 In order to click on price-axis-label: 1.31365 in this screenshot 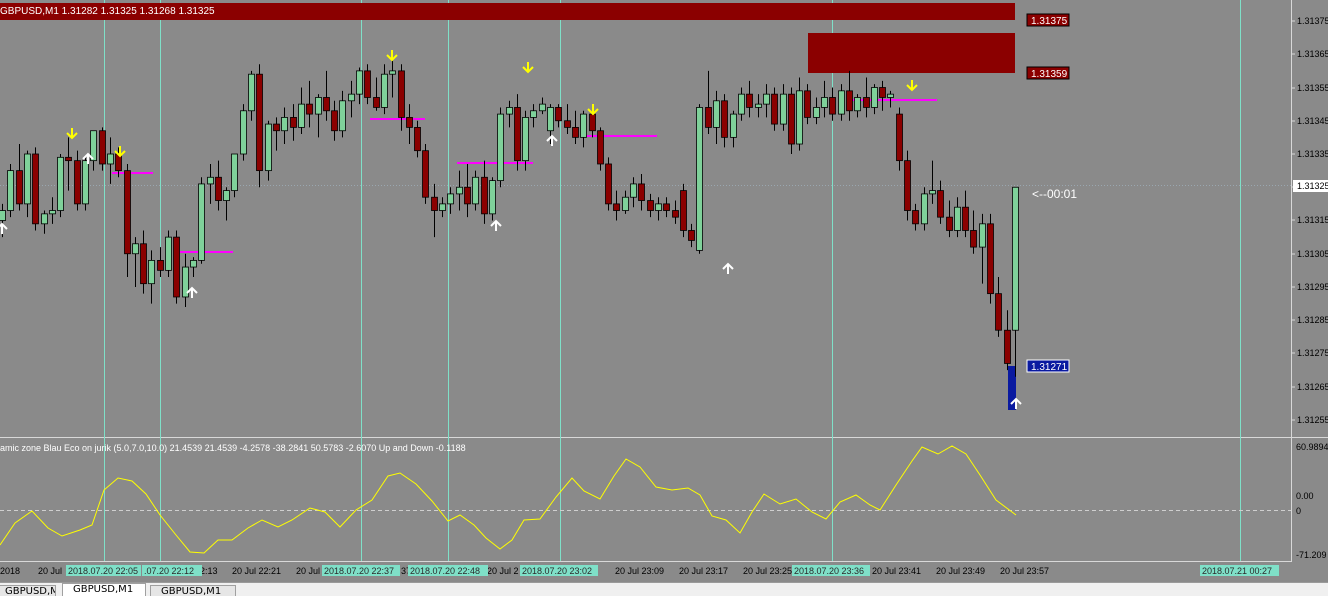, I will do `click(1312, 54)`.